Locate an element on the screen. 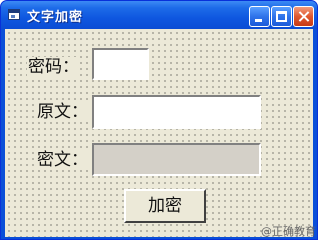 This screenshot has height=242, width=320. password-input is located at coordinates (120, 64).